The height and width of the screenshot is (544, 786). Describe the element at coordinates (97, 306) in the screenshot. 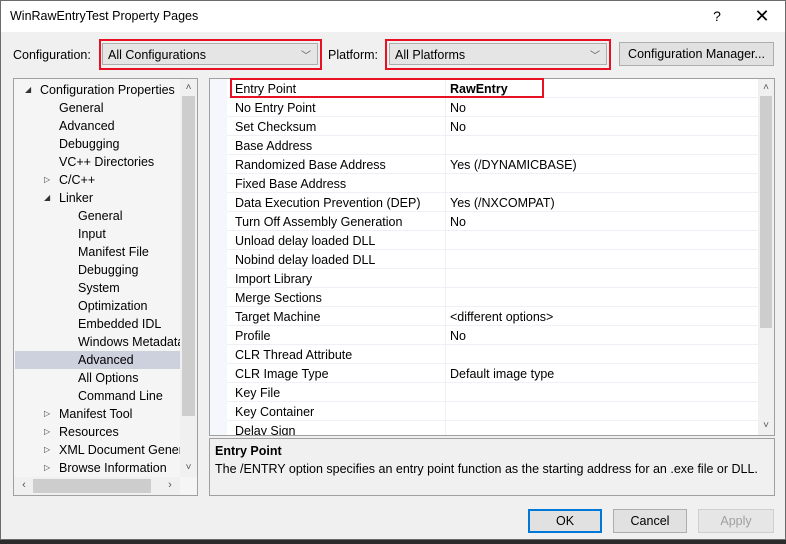

I see `tree-item: Optimization` at that location.